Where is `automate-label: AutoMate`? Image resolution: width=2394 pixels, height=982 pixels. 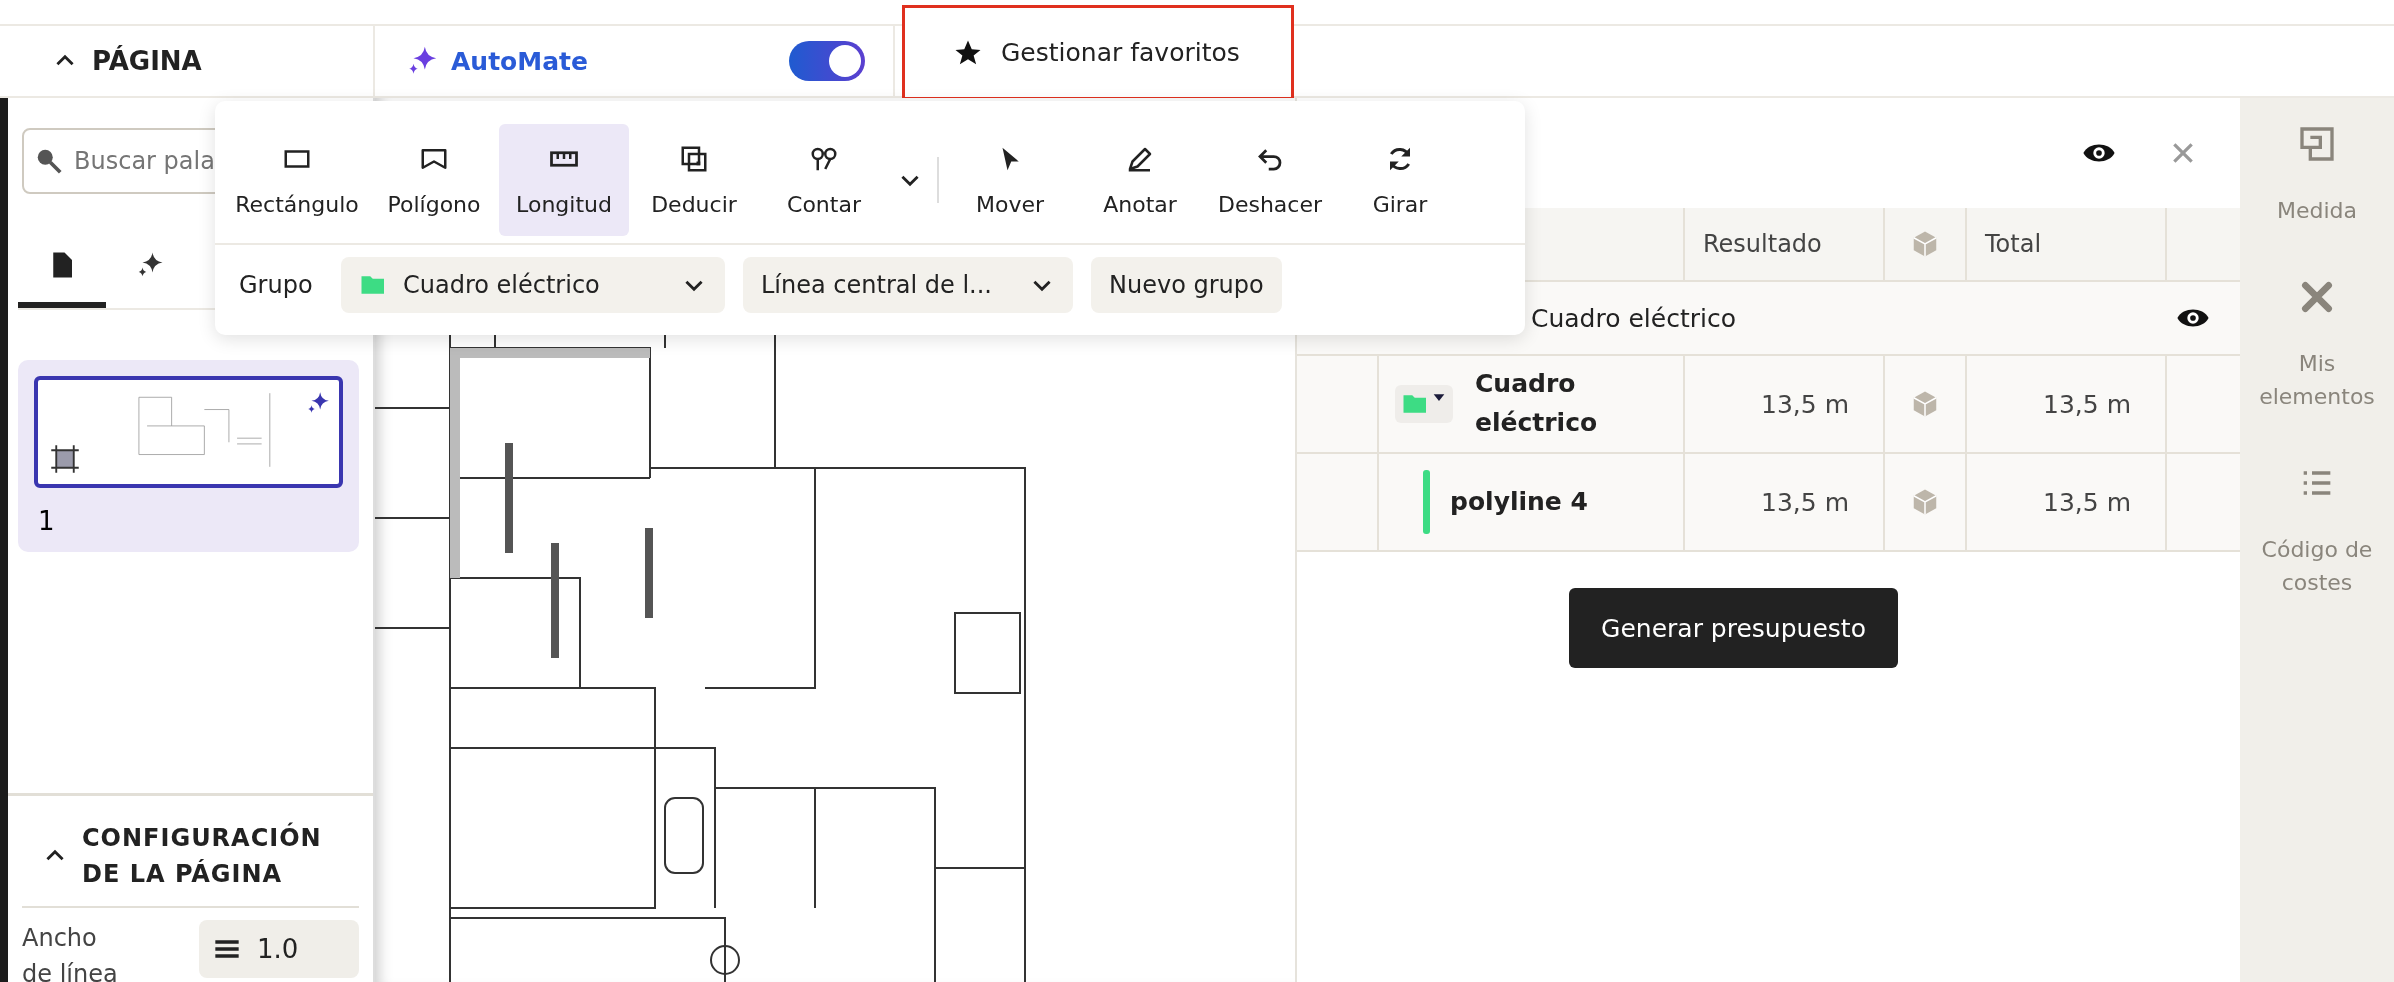
automate-label: AutoMate is located at coordinates (520, 61).